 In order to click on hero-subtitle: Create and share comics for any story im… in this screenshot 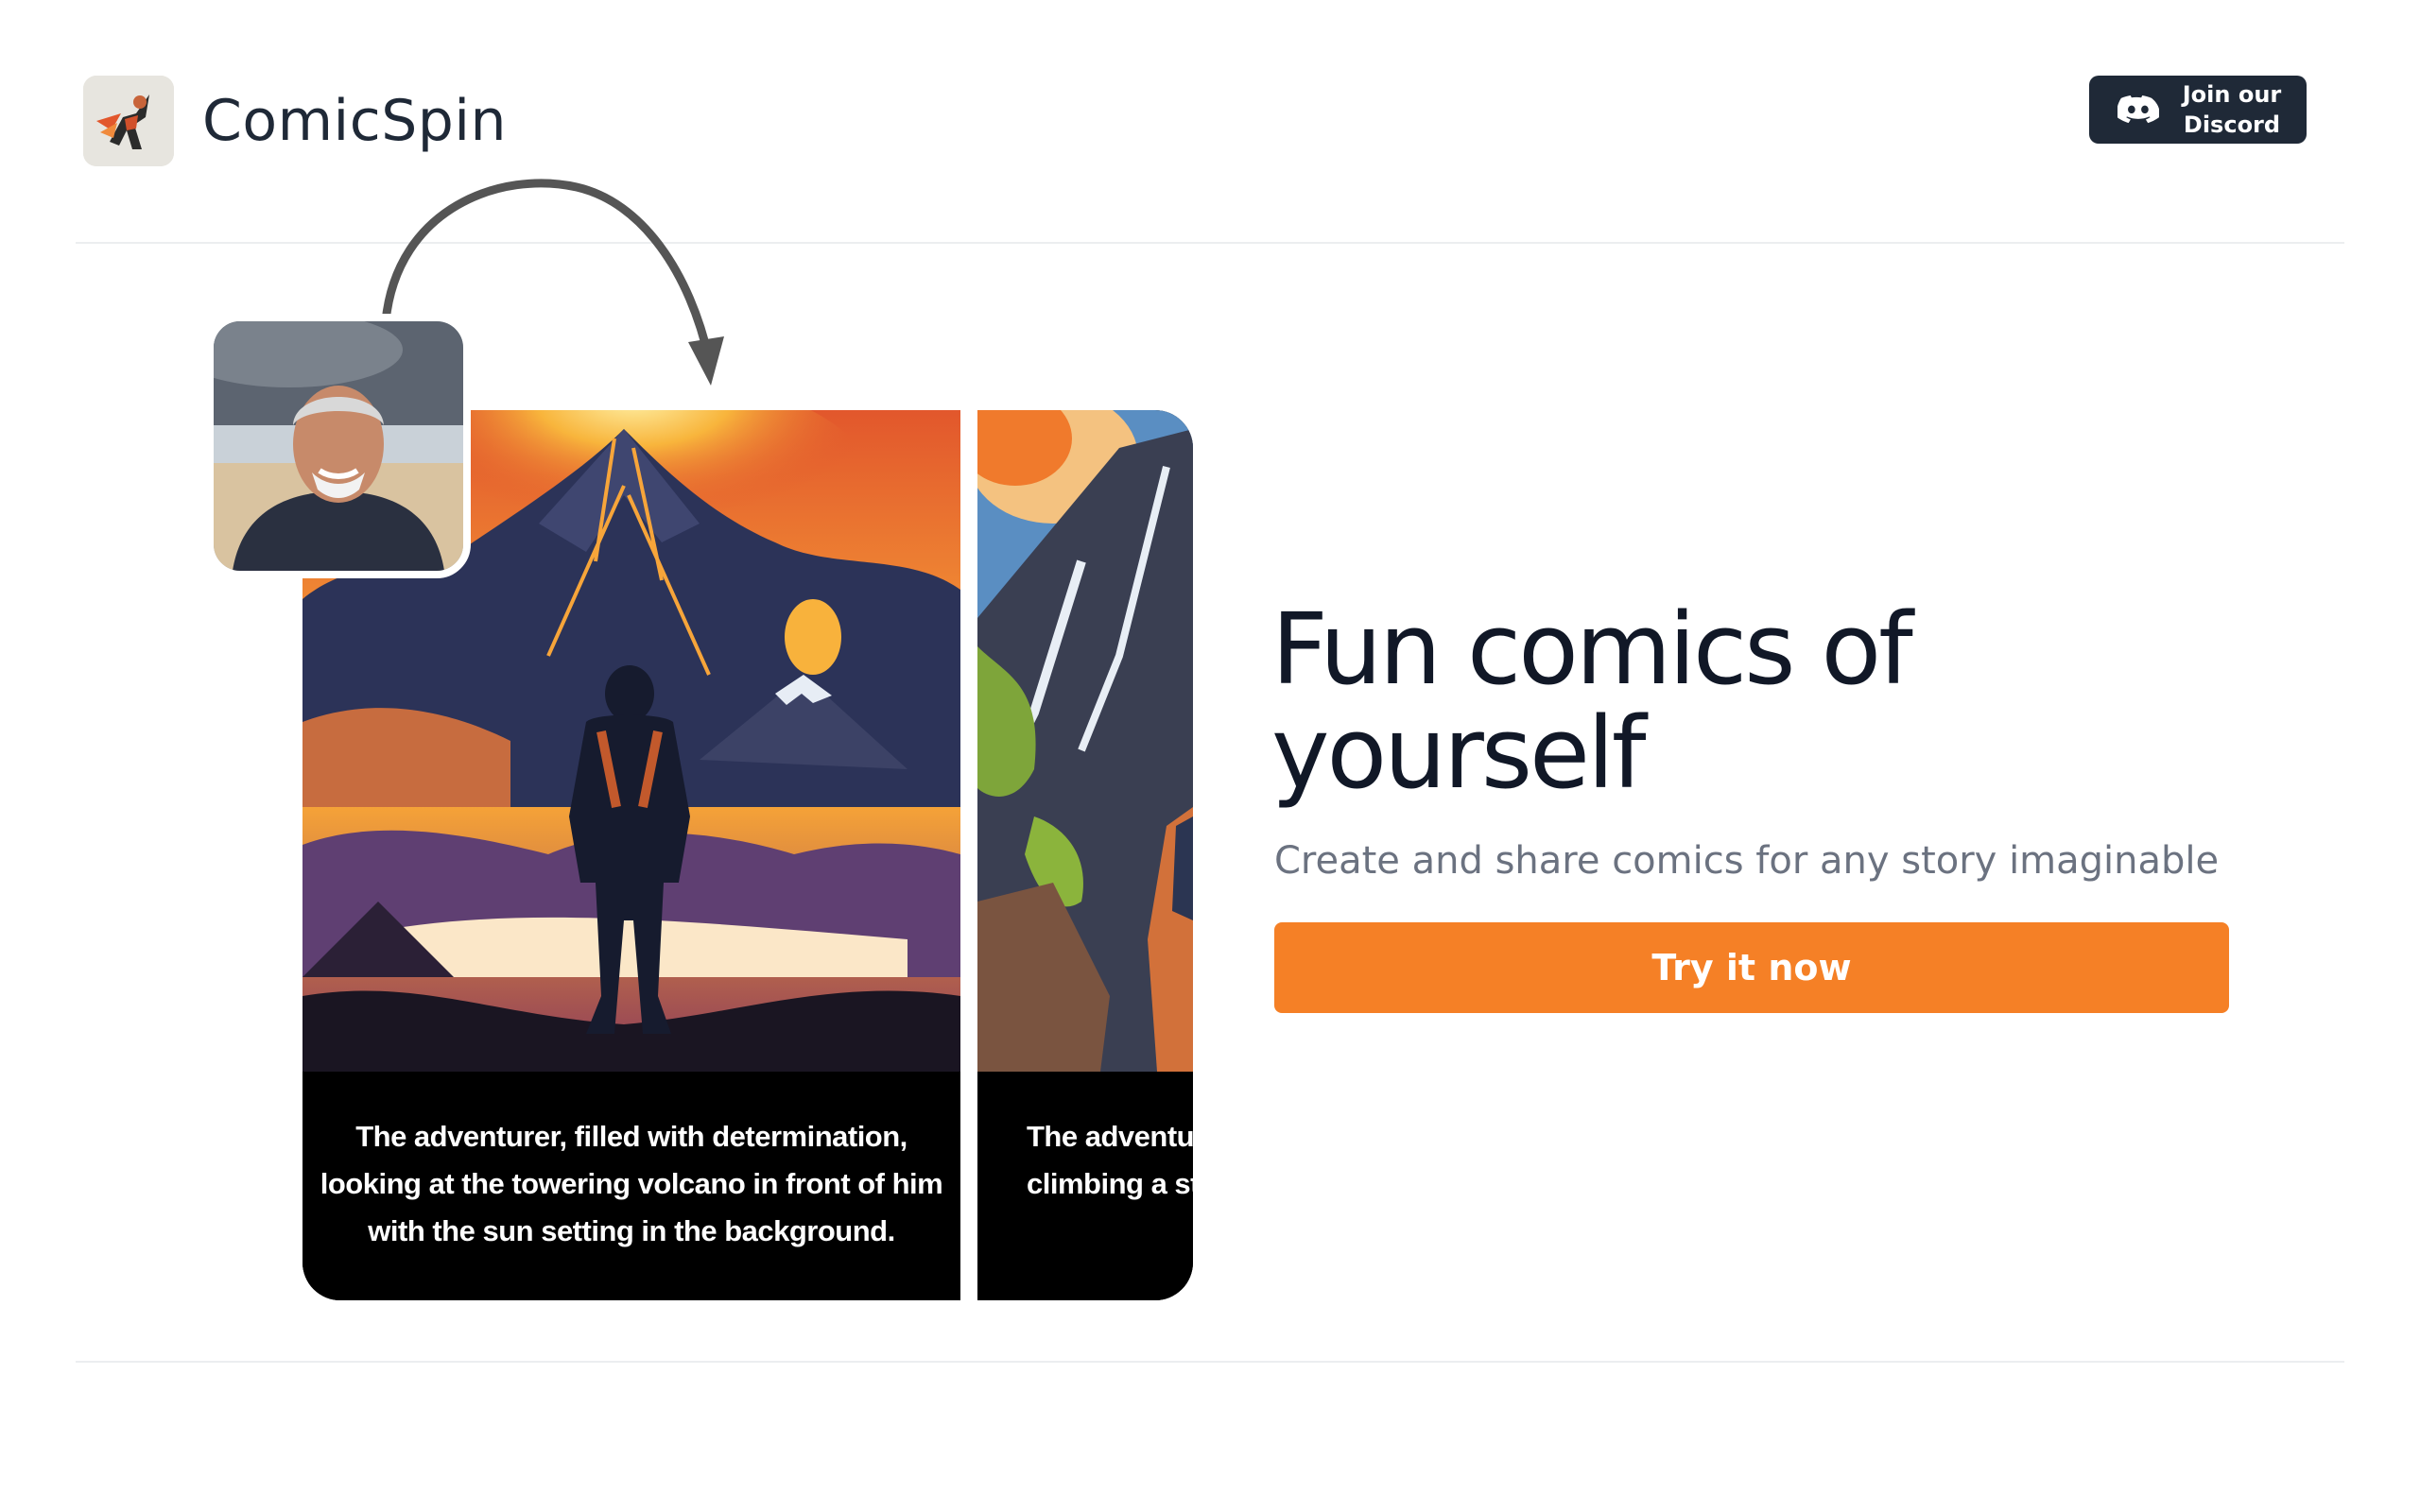, I will do `click(1747, 861)`.